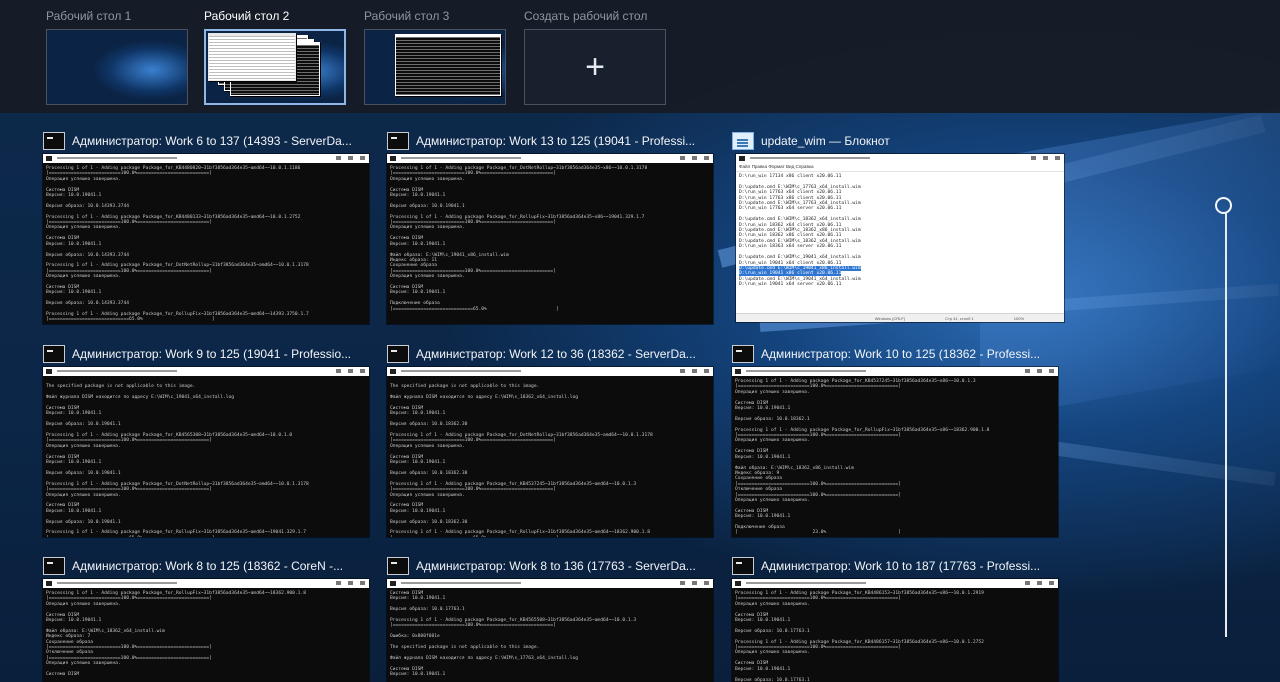  Describe the element at coordinates (890, 318) in the screenshot. I see `status-encoding: Windows (CRLF)` at that location.